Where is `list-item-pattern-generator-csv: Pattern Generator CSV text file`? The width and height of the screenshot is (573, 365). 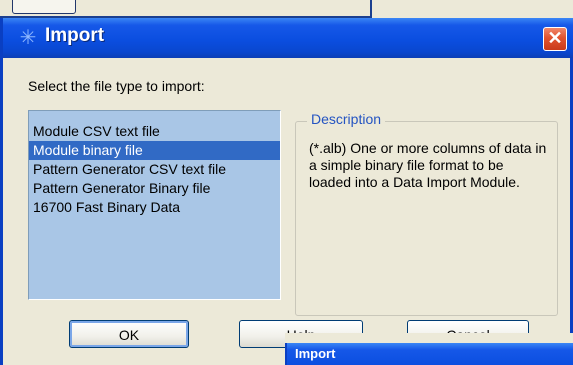
list-item-pattern-generator-csv: Pattern Generator CSV text file is located at coordinates (154, 169).